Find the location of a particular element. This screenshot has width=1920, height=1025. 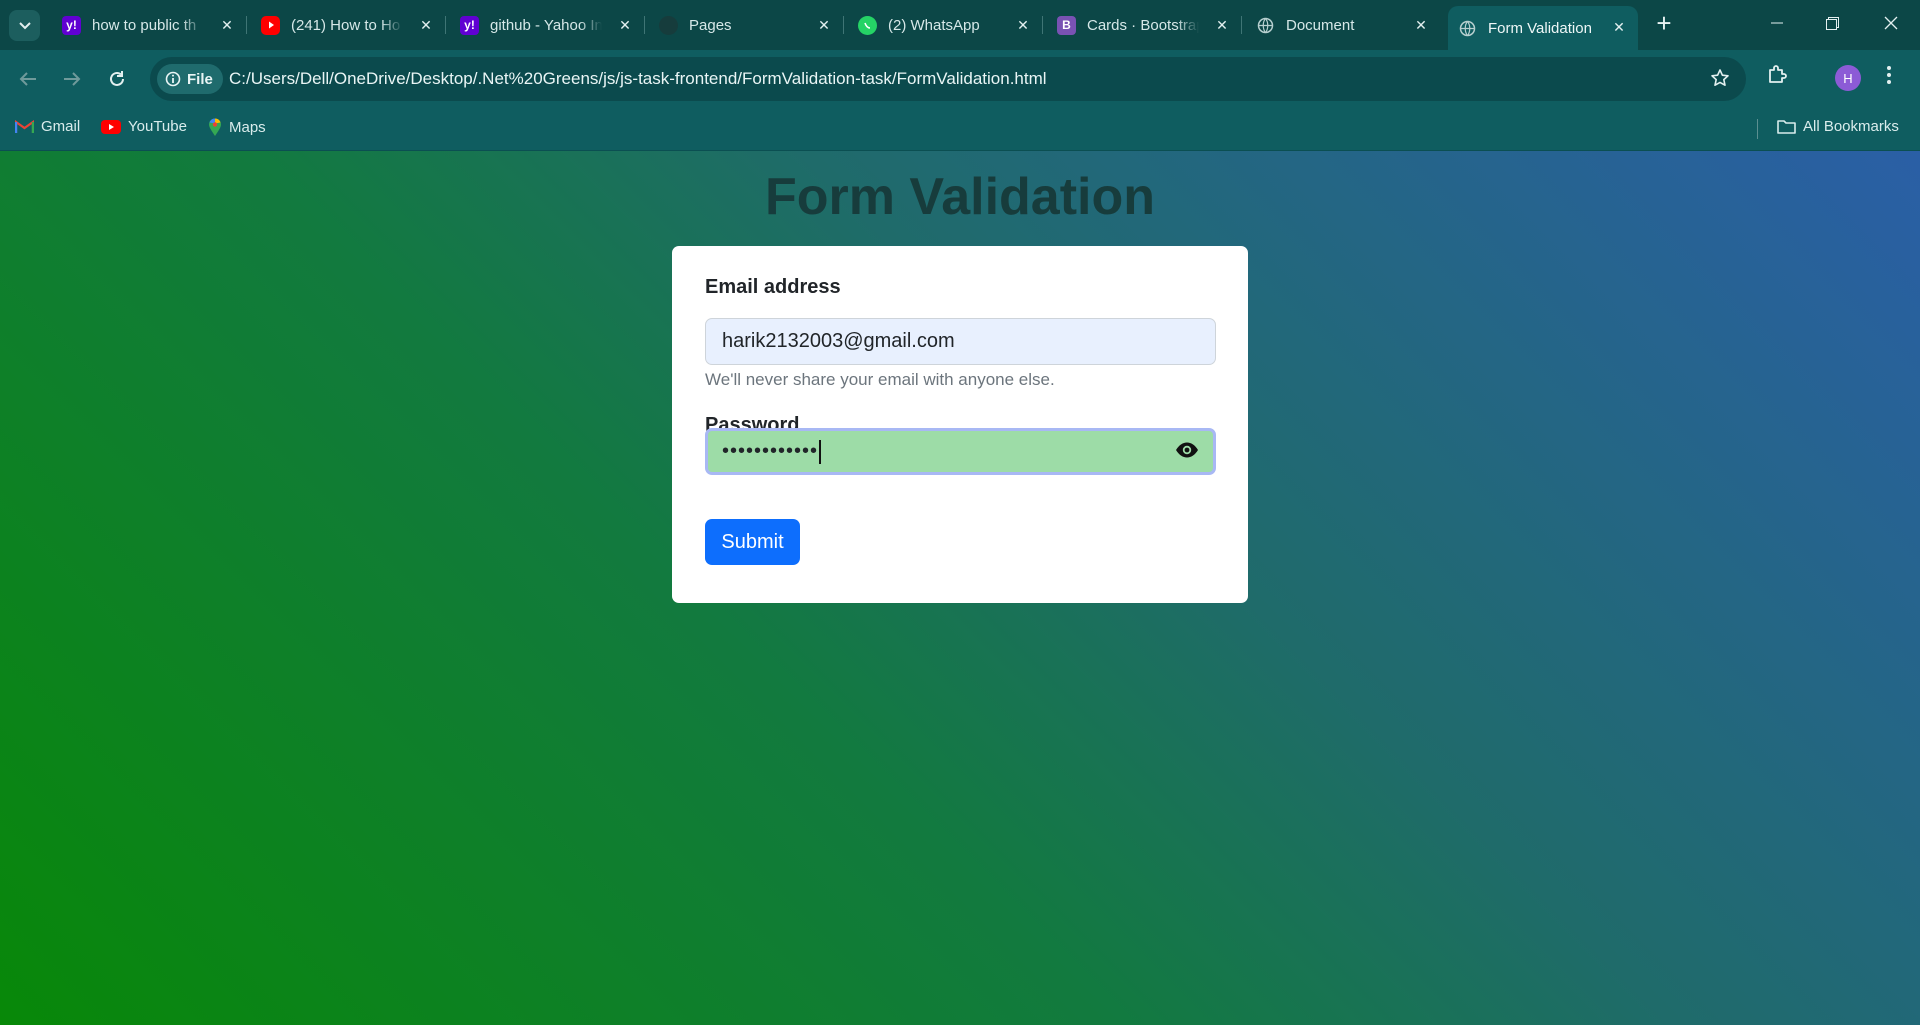

password-value: •••••••••••• is located at coordinates (770, 451).